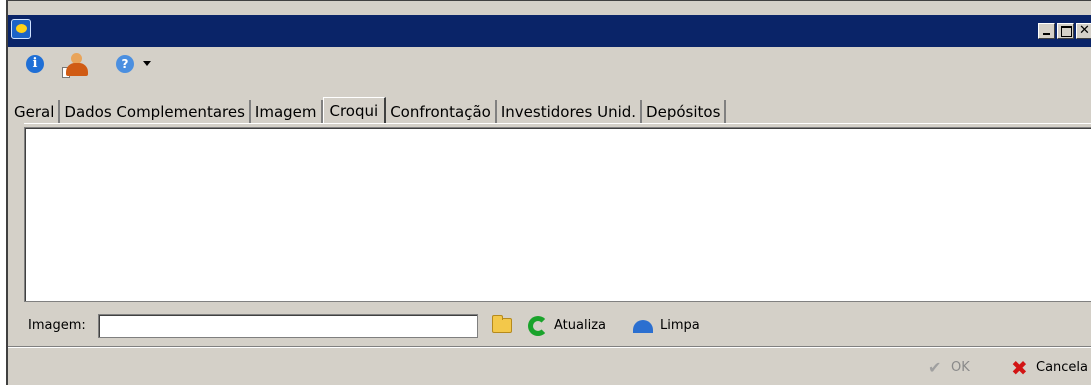 This screenshot has height=385, width=1091. Describe the element at coordinates (288, 326) in the screenshot. I see `image-path-input` at that location.